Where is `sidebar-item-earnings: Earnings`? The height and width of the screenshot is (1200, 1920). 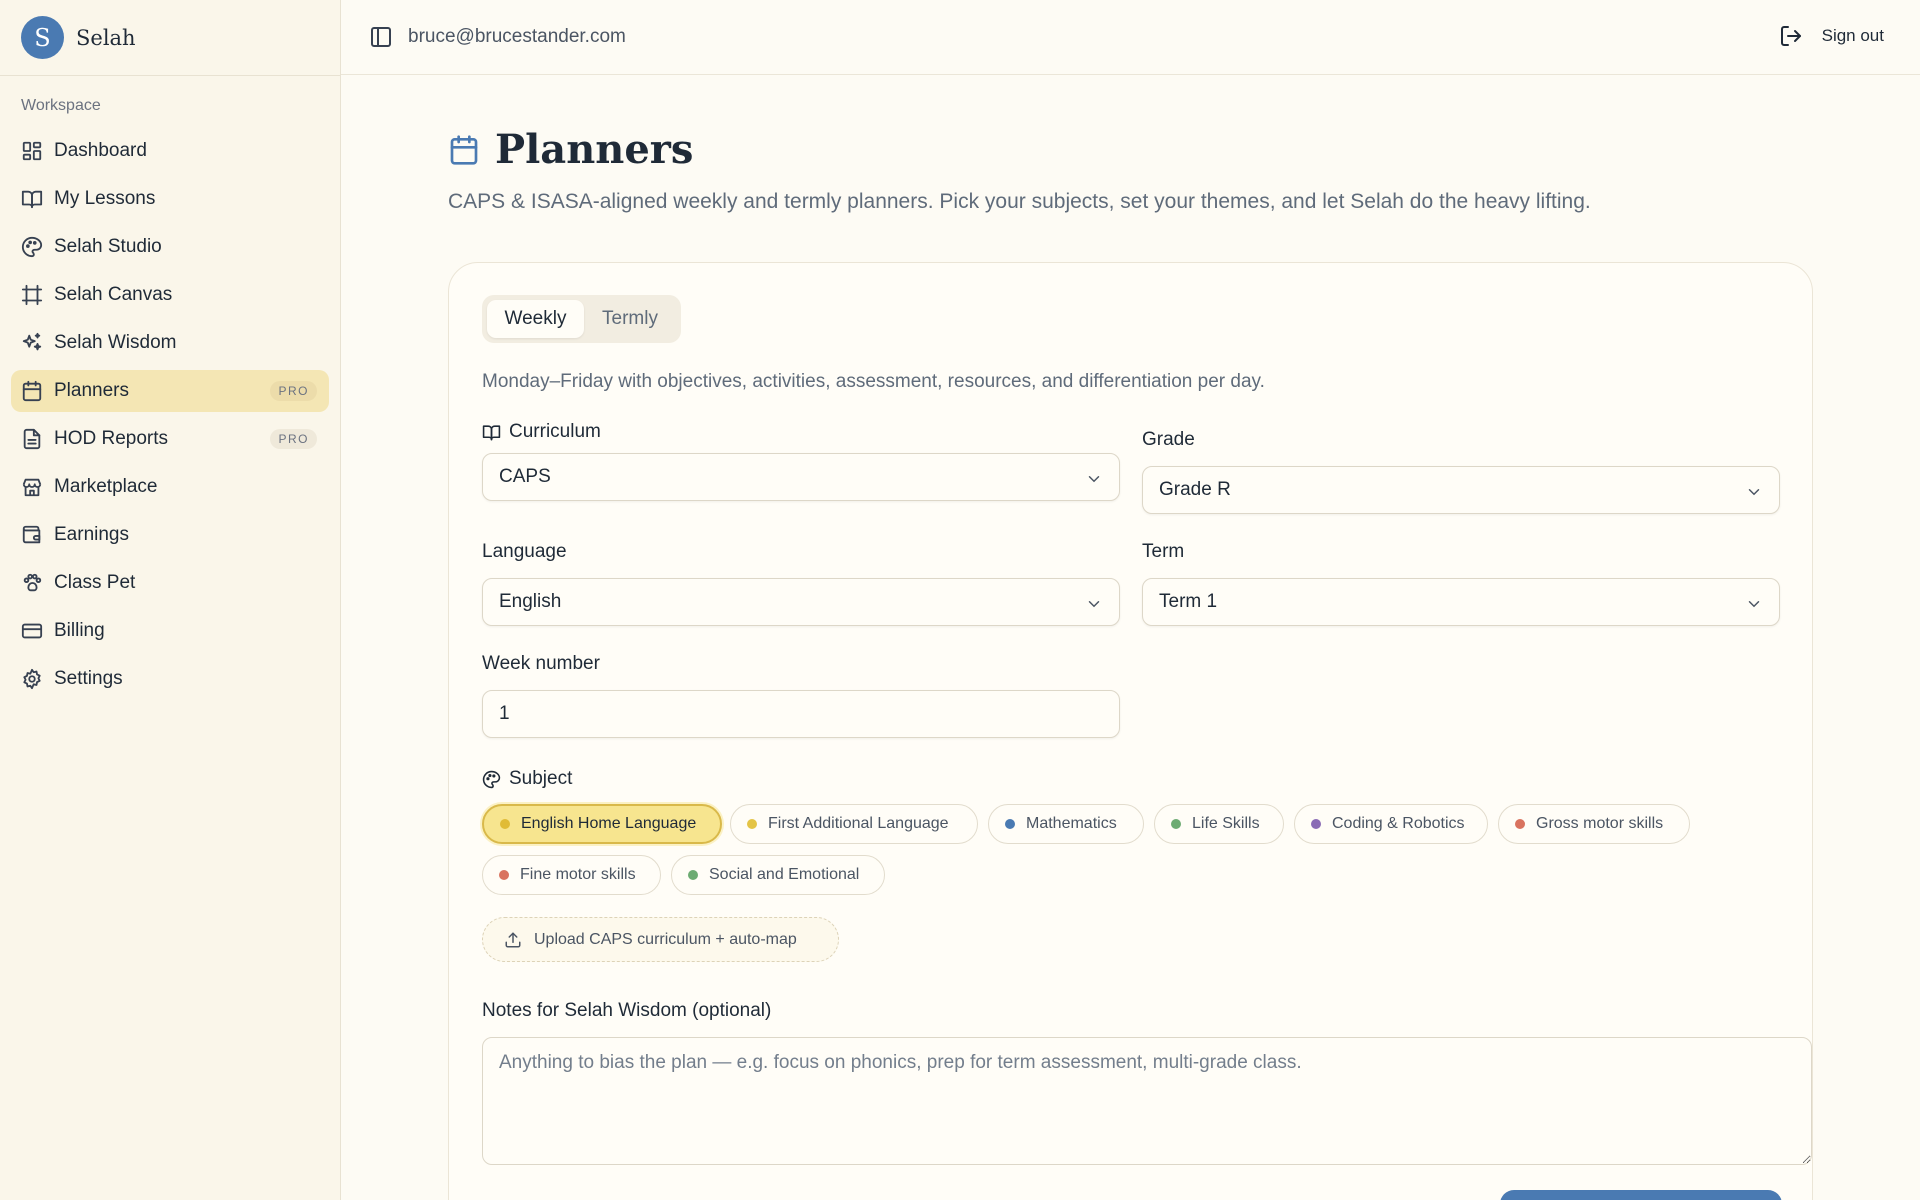
sidebar-item-earnings: Earnings is located at coordinates (170, 535).